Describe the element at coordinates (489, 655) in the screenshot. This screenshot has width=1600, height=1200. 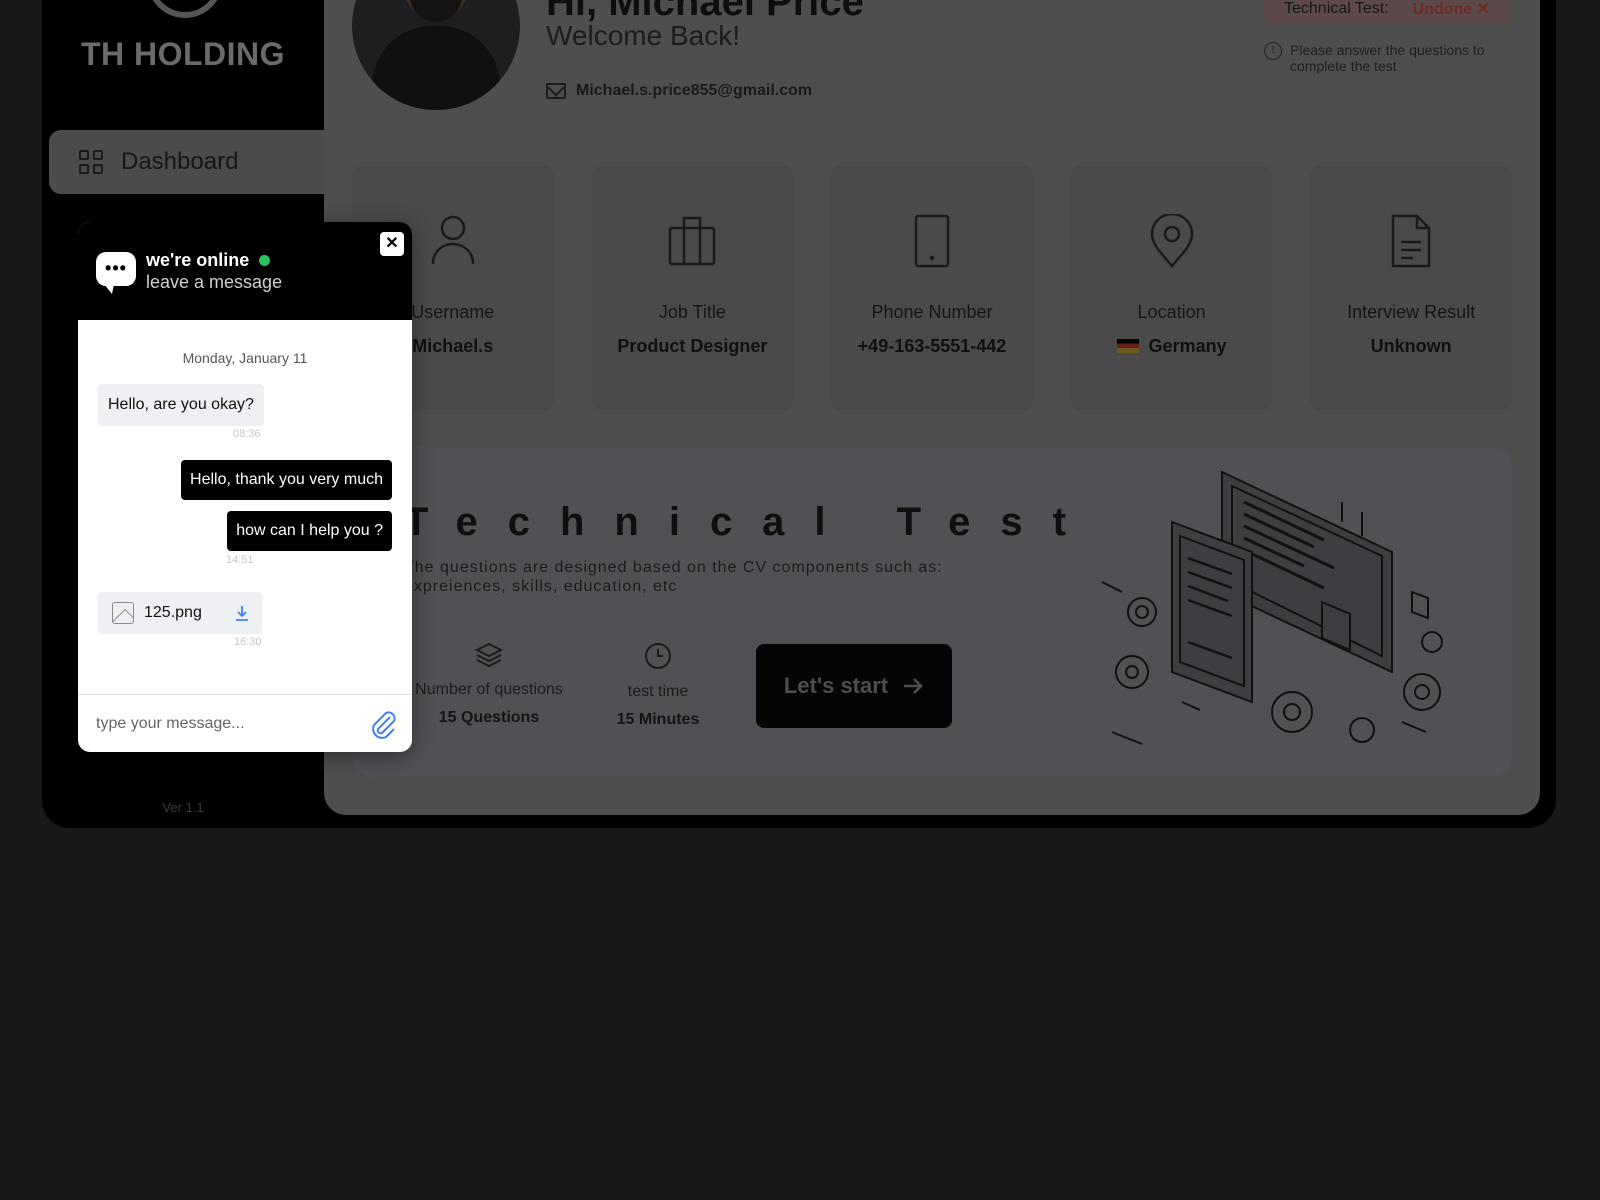
I see `layers-icon` at that location.